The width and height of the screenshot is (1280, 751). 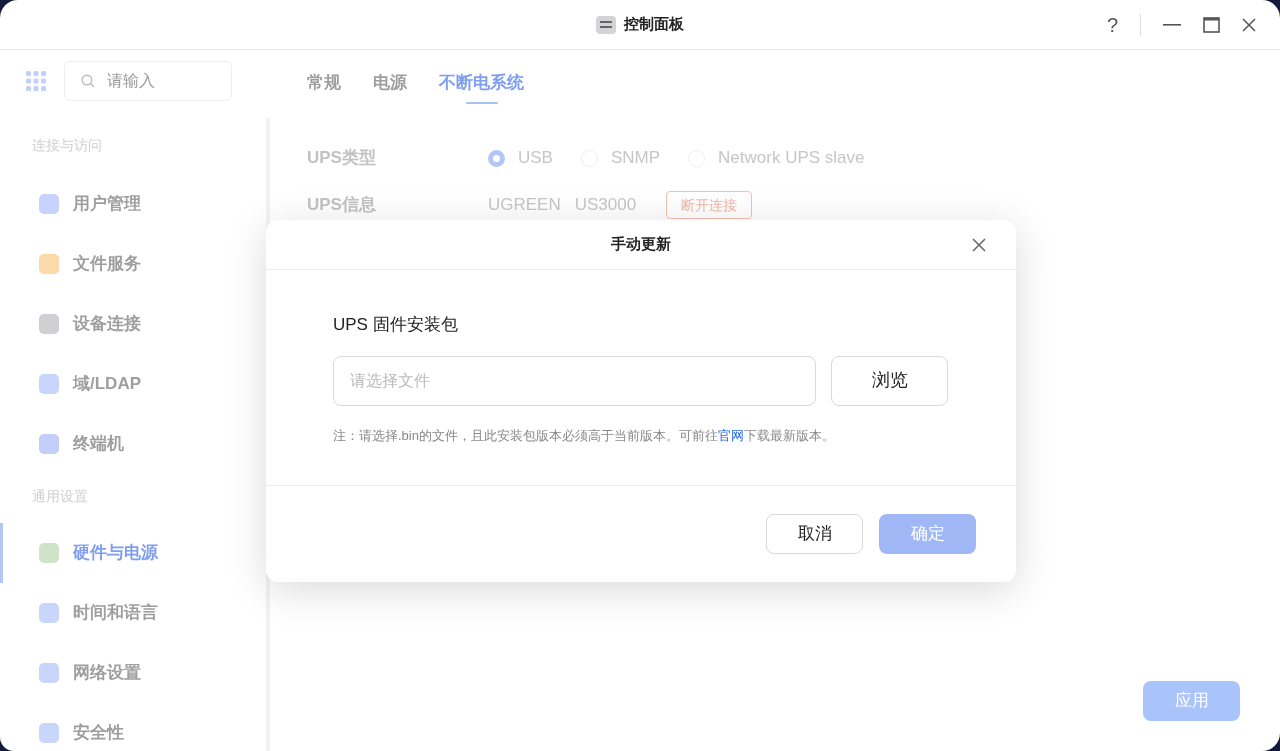 I want to click on sidebar-item: 终端机, so click(x=133, y=444).